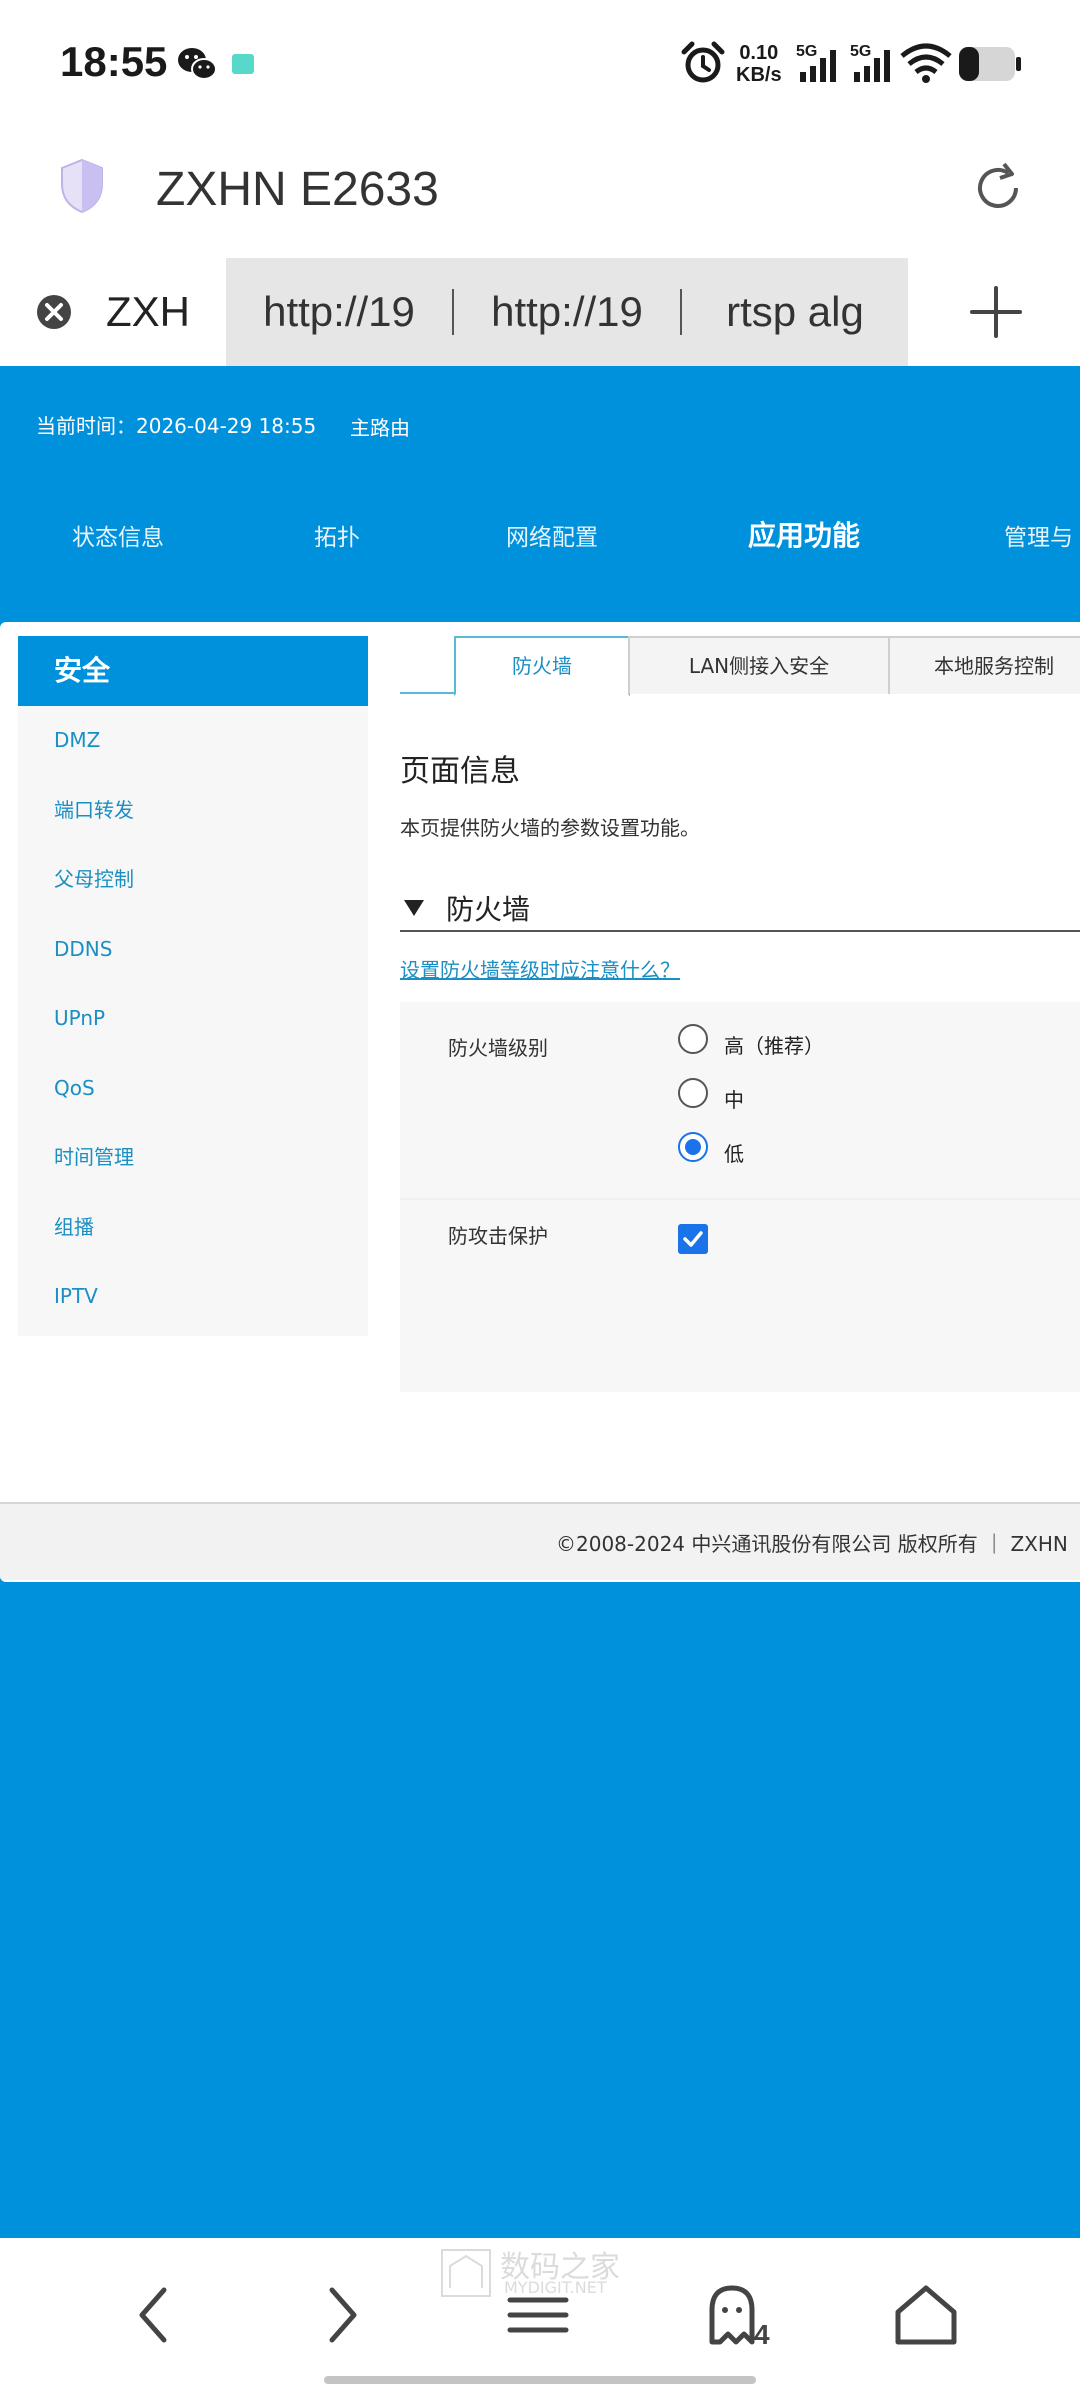  What do you see at coordinates (804, 534) in the screenshot?
I see `nav-applications: 应用功能` at bounding box center [804, 534].